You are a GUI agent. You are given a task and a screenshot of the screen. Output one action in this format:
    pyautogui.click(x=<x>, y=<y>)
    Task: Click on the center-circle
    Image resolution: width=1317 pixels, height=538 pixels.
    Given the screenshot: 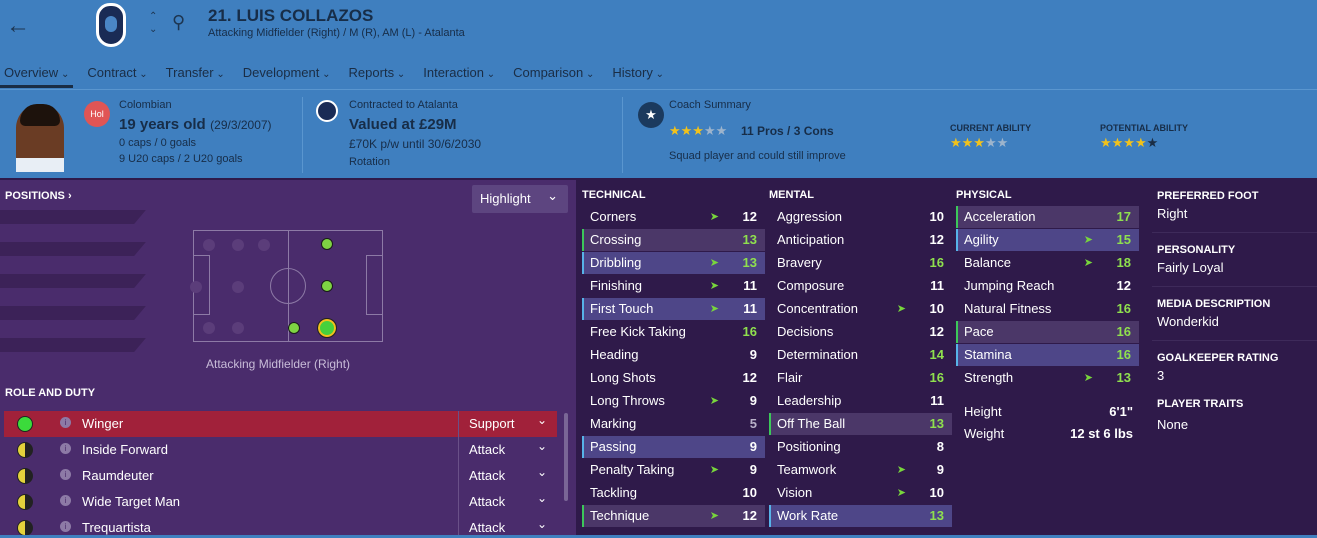 What is the action you would take?
    pyautogui.click(x=288, y=286)
    